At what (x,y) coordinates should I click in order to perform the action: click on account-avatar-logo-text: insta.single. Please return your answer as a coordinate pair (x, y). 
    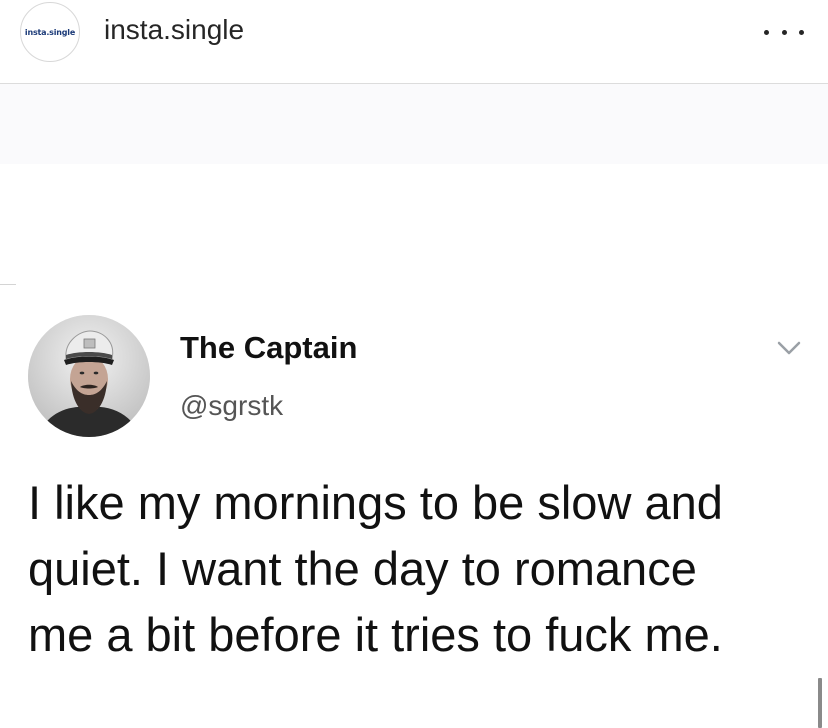
    Looking at the image, I should click on (50, 32).